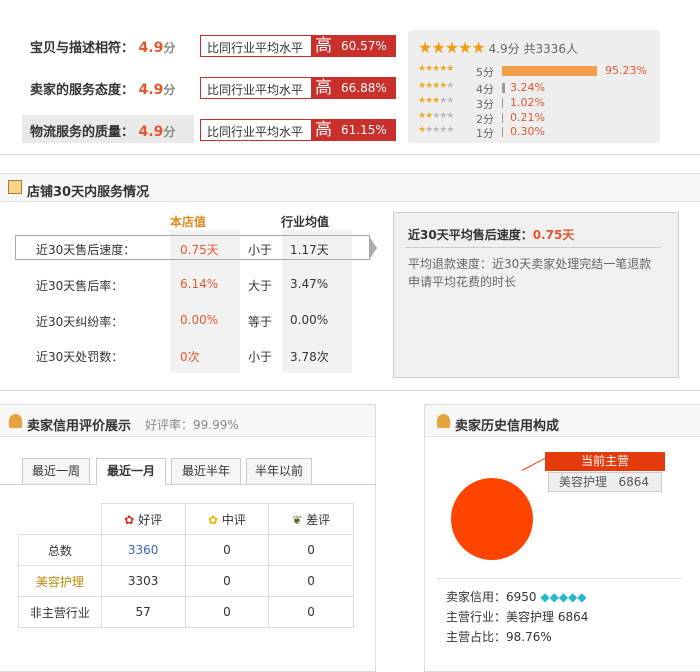 Image resolution: width=700 pixels, height=672 pixels. I want to click on neutral-flower-icon: ✿, so click(212, 519).